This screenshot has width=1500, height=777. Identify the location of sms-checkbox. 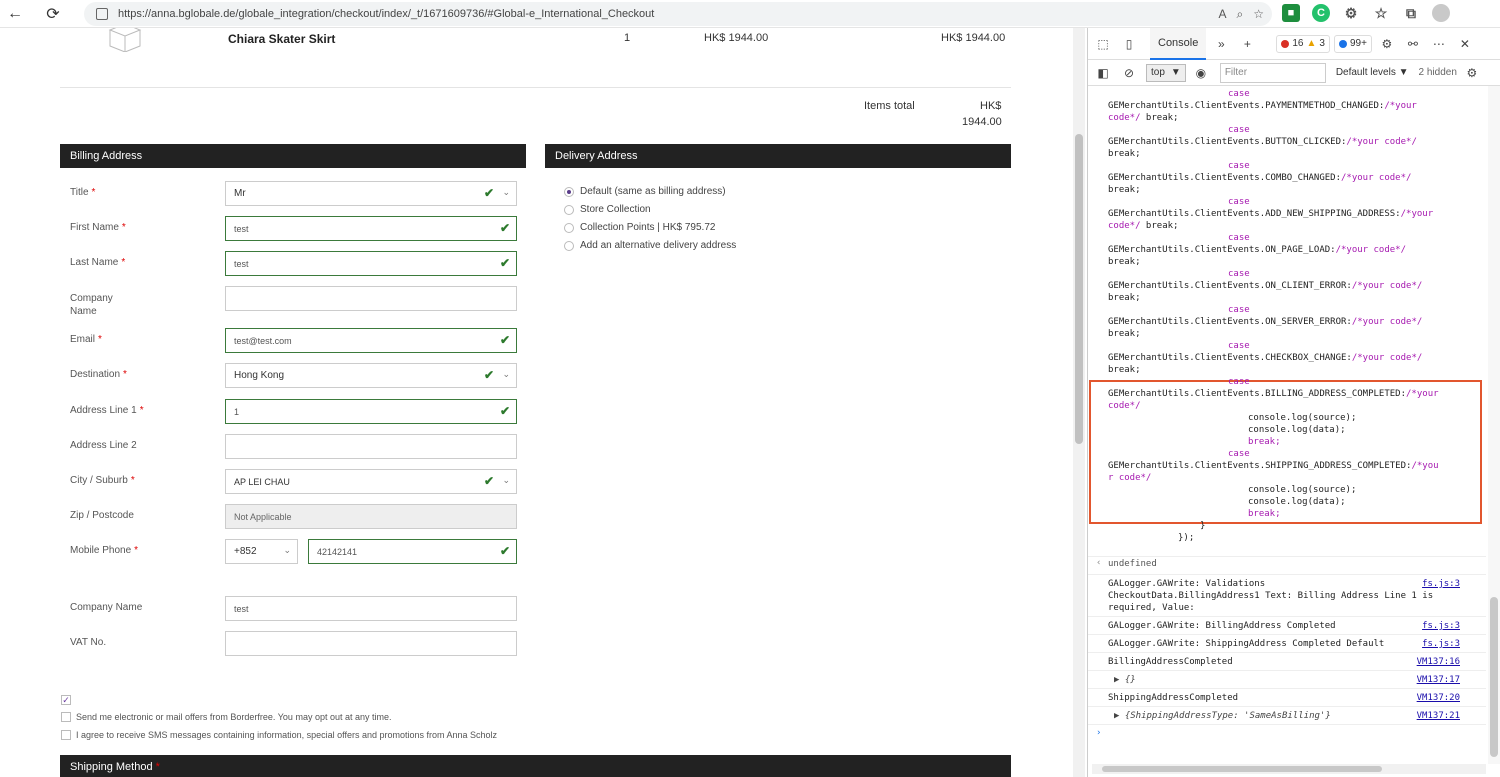
(66, 735).